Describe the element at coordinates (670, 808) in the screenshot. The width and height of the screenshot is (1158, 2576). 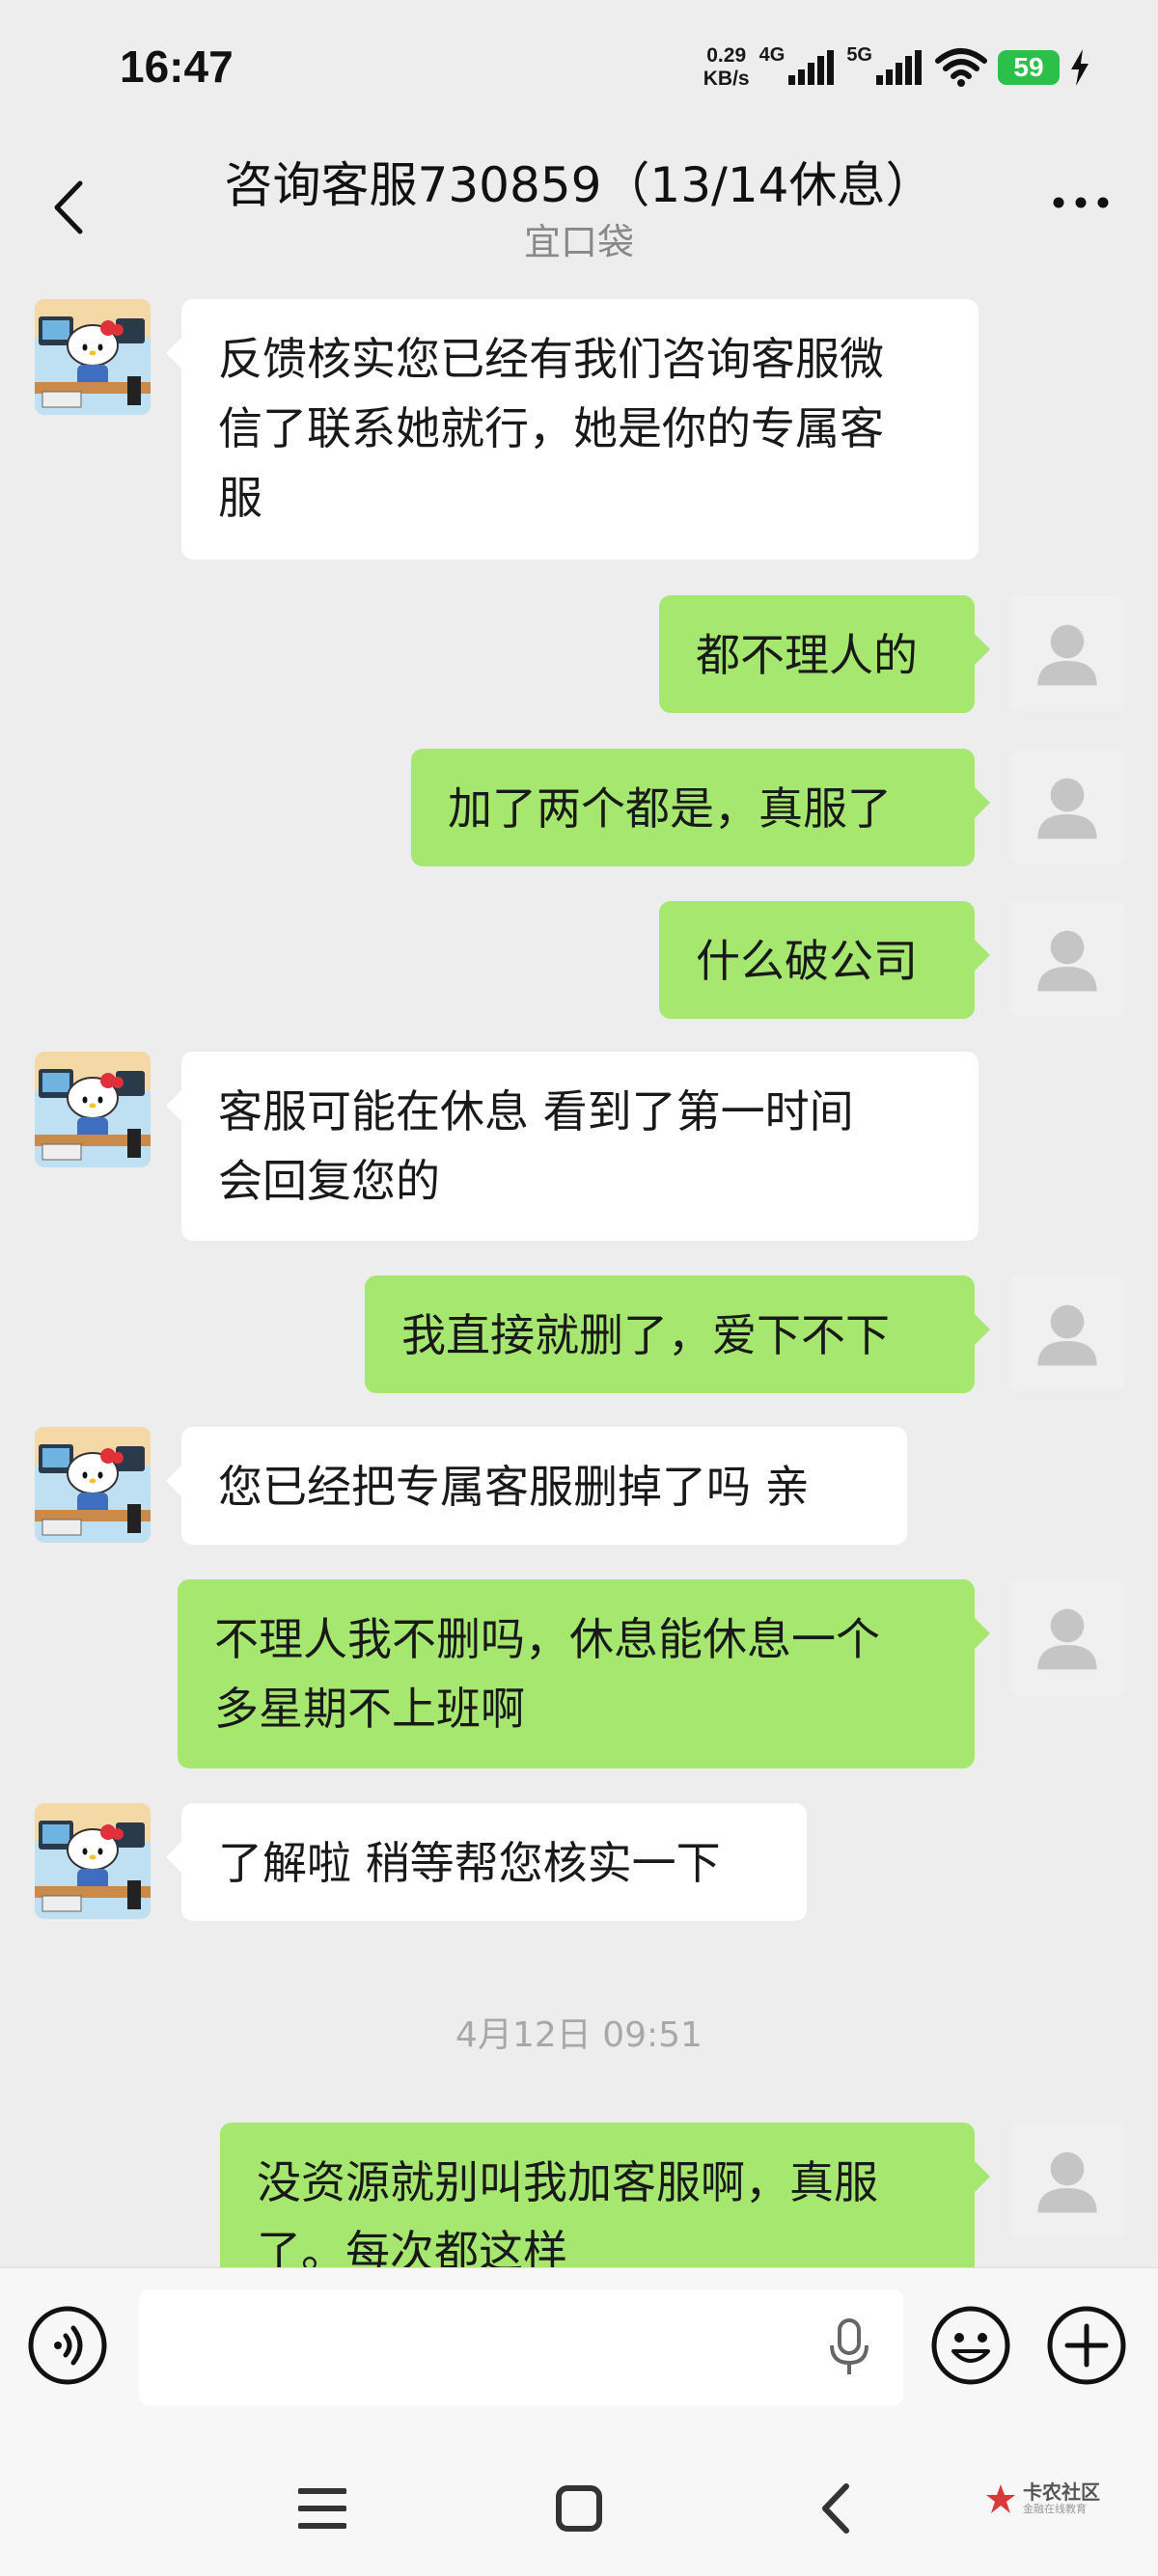
I see `message-text-line: 加了两个都是，真服了` at that location.